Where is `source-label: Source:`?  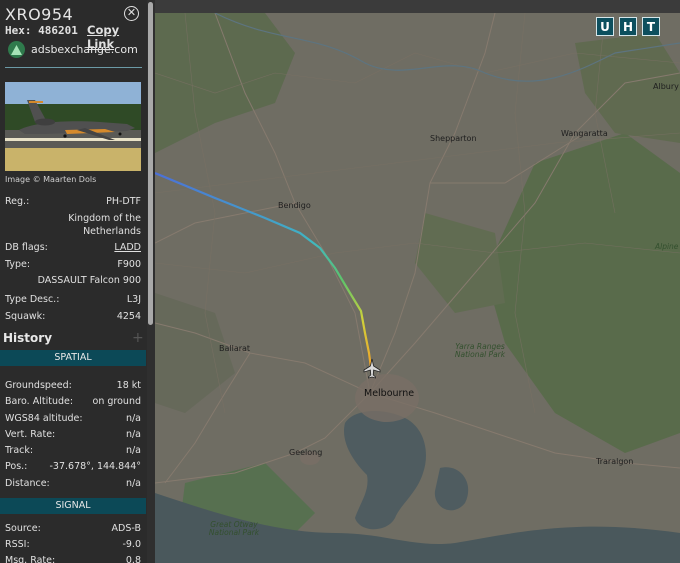 source-label: Source: is located at coordinates (23, 528).